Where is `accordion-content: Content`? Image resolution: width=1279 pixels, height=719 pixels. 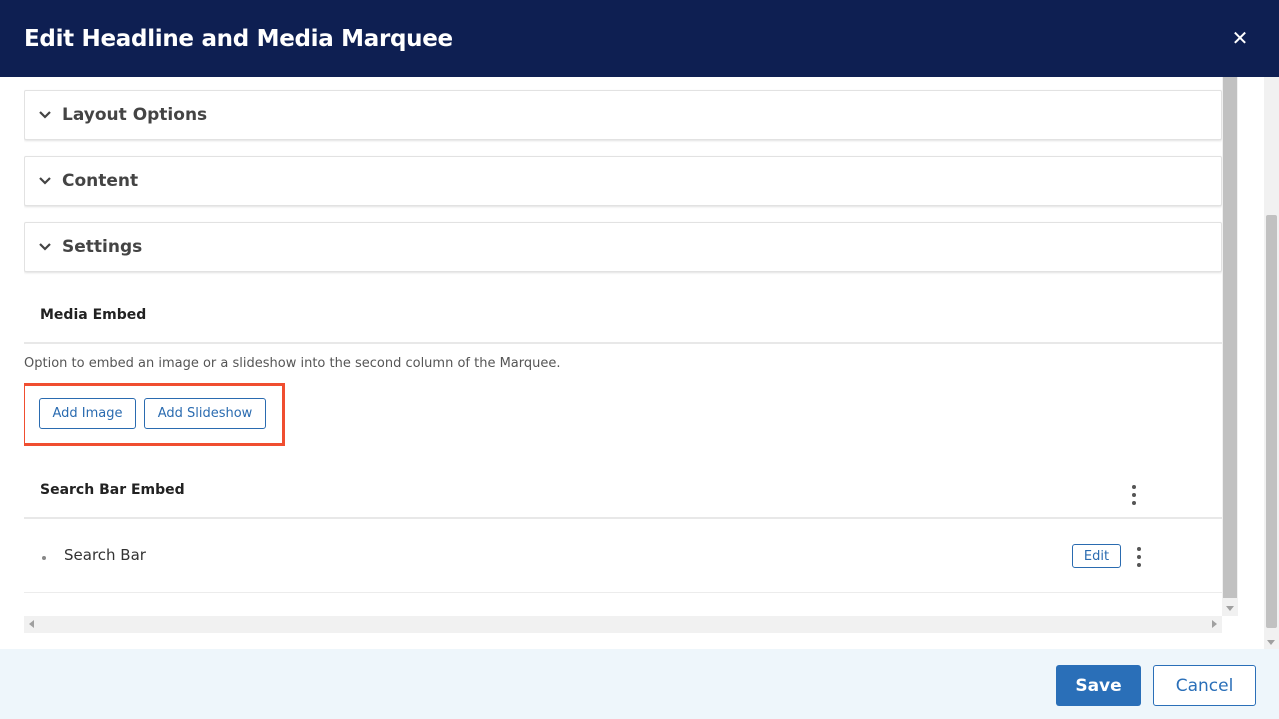 accordion-content: Content is located at coordinates (623, 181).